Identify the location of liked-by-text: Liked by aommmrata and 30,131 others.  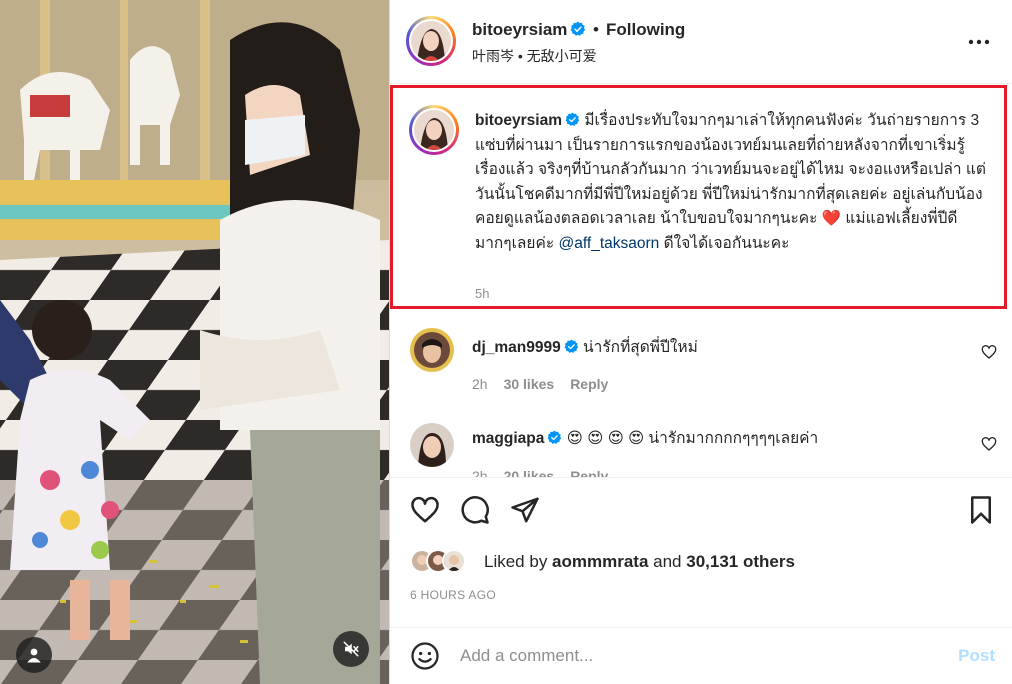
(639, 562).